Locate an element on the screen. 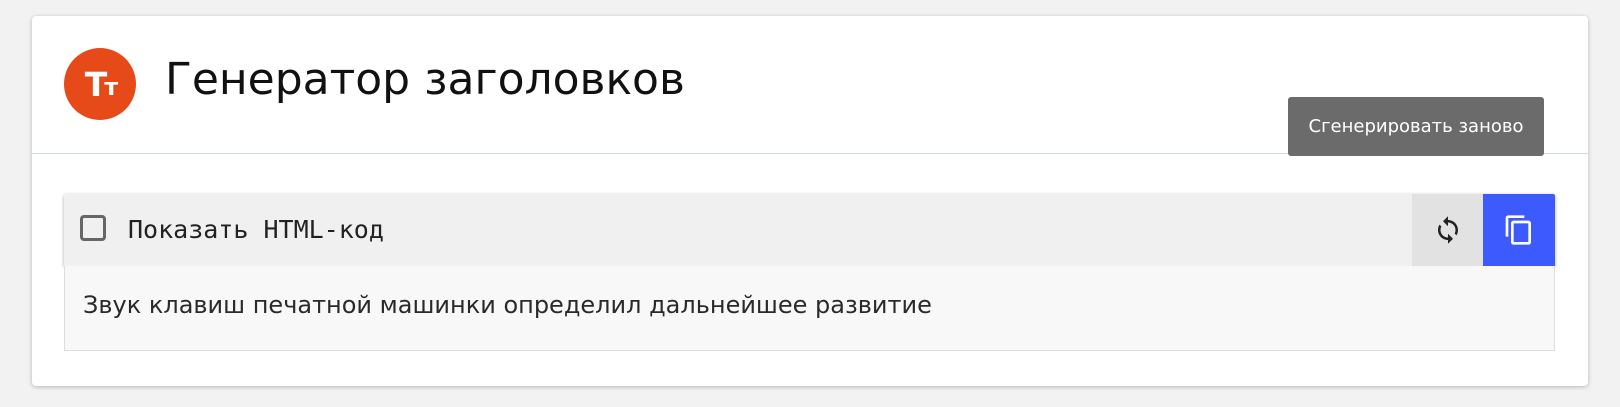 This screenshot has width=1620, height=407. refresh-icon is located at coordinates (1448, 230).